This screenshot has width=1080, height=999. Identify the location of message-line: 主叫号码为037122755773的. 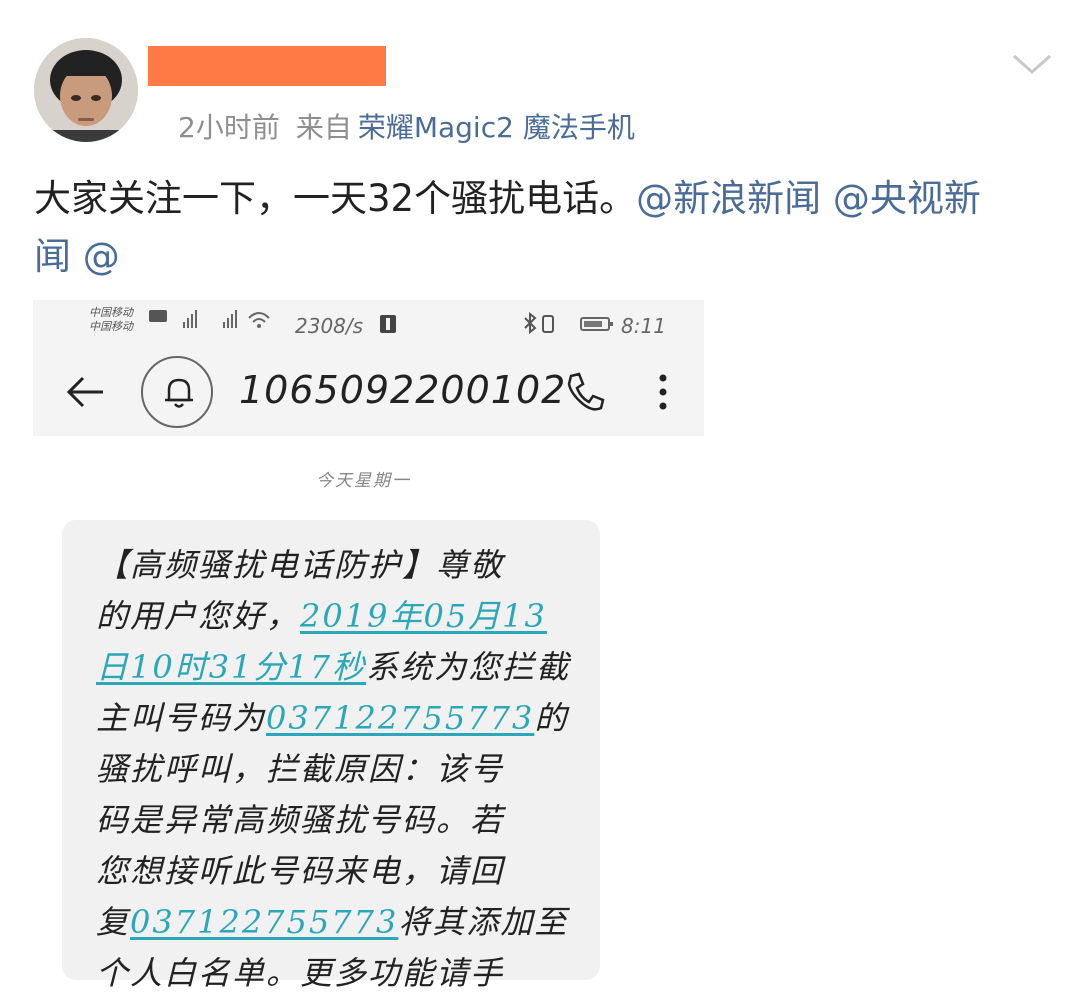
(331, 718).